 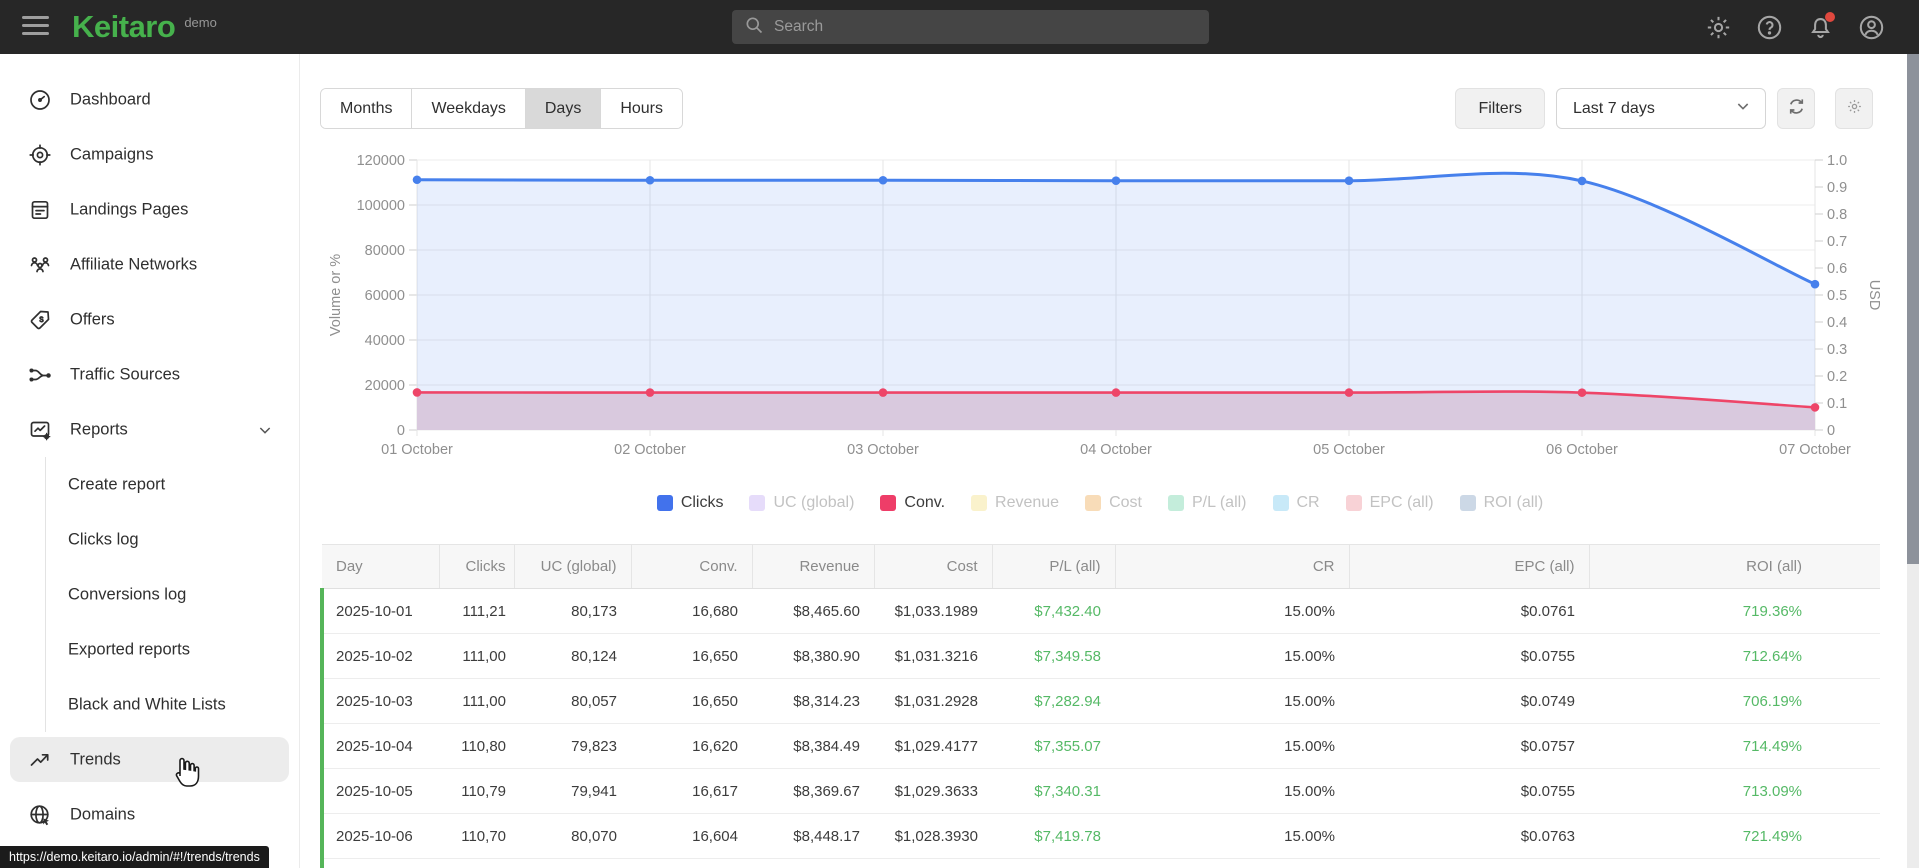 What do you see at coordinates (1308, 502) in the screenshot?
I see `legend-label: CR` at bounding box center [1308, 502].